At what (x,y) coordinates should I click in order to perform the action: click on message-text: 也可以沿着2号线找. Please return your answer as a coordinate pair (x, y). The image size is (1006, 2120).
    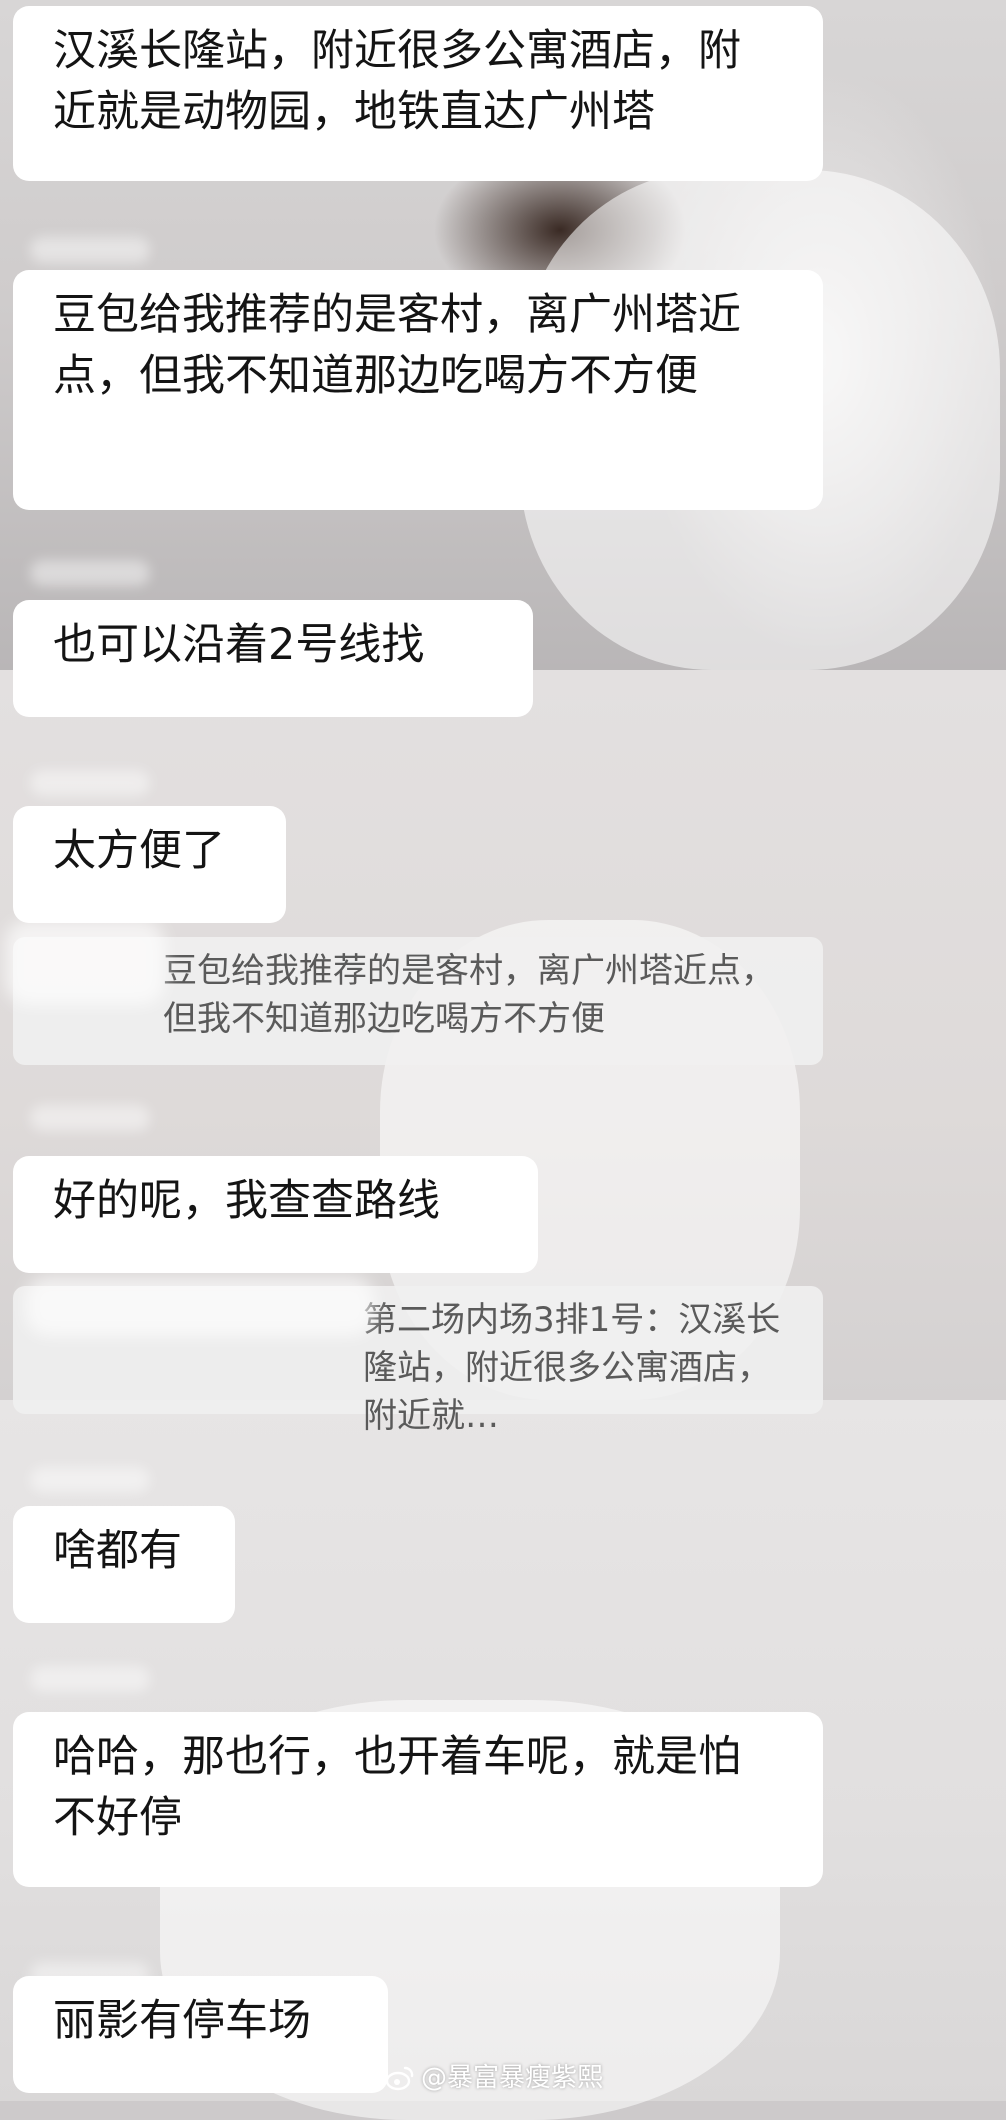
    Looking at the image, I should click on (239, 645).